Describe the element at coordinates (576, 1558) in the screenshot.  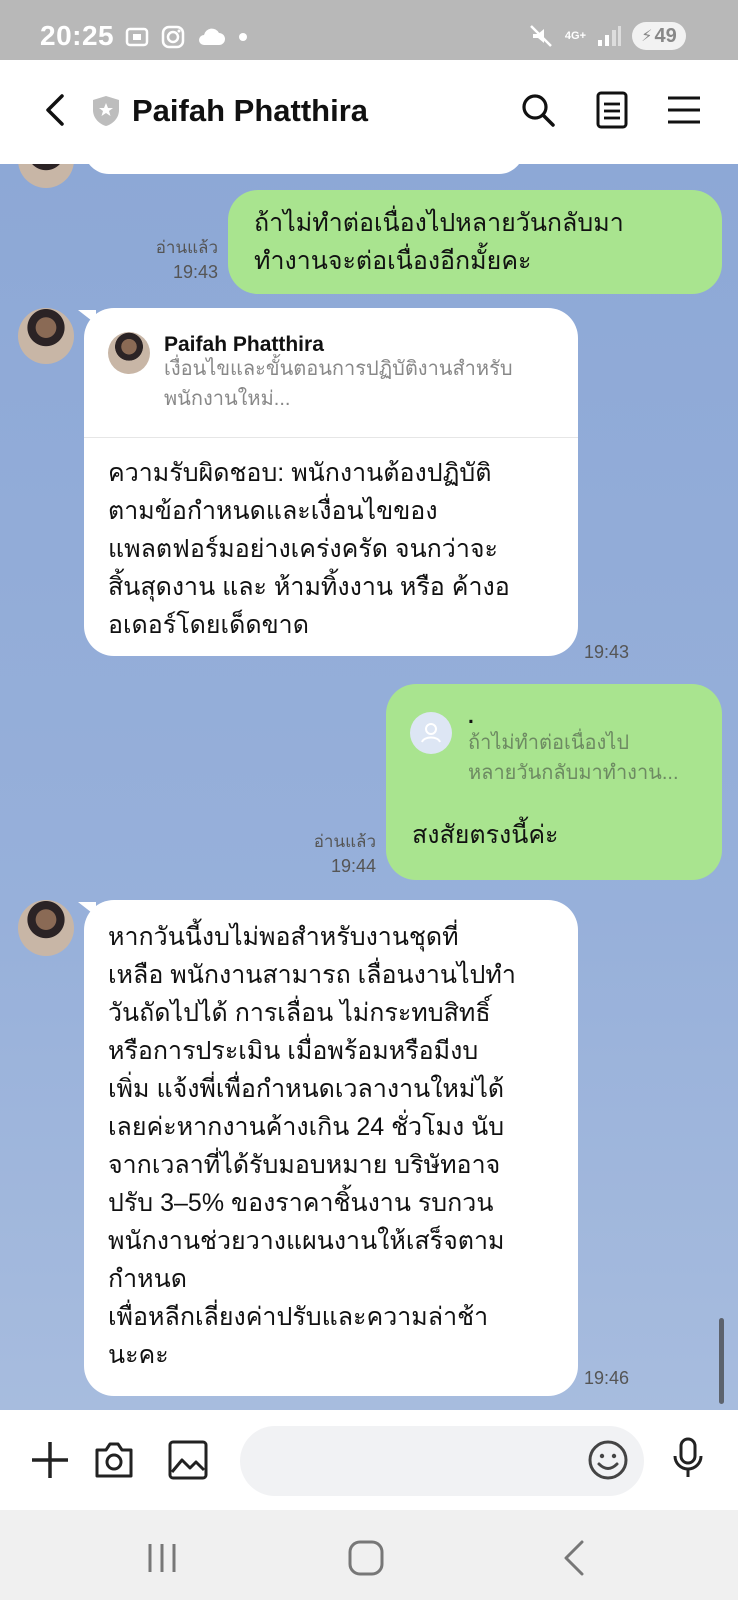
I see `back-nav-icon` at that location.